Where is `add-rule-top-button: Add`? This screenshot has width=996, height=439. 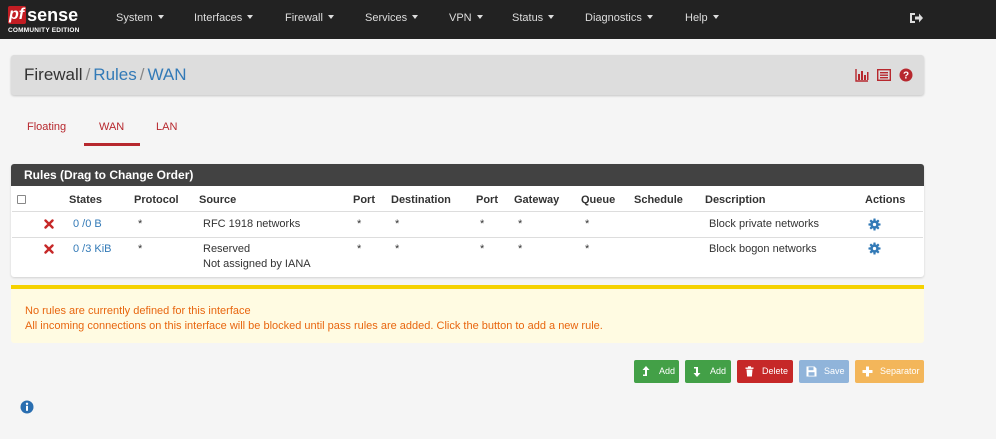
add-rule-top-button: Add is located at coordinates (656, 371).